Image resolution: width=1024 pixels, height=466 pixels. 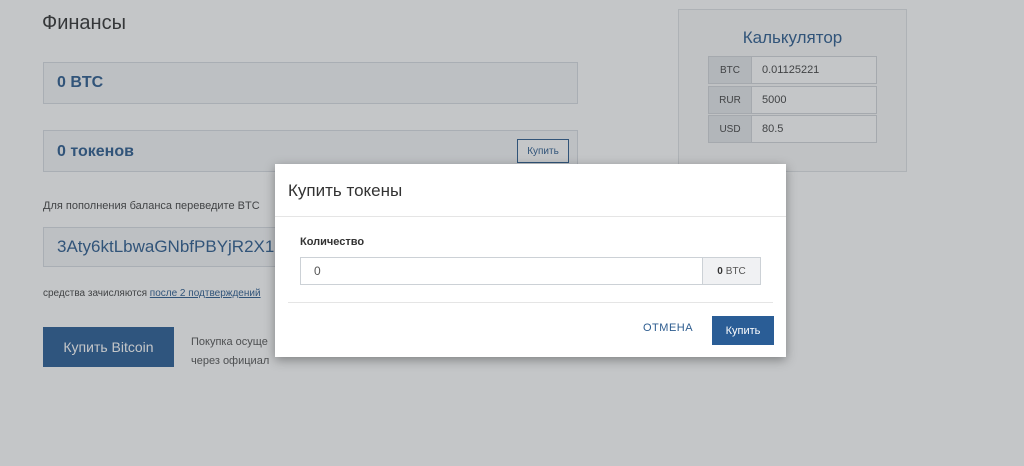 I want to click on quantity-btc-suffix: 0 BTC, so click(x=731, y=271).